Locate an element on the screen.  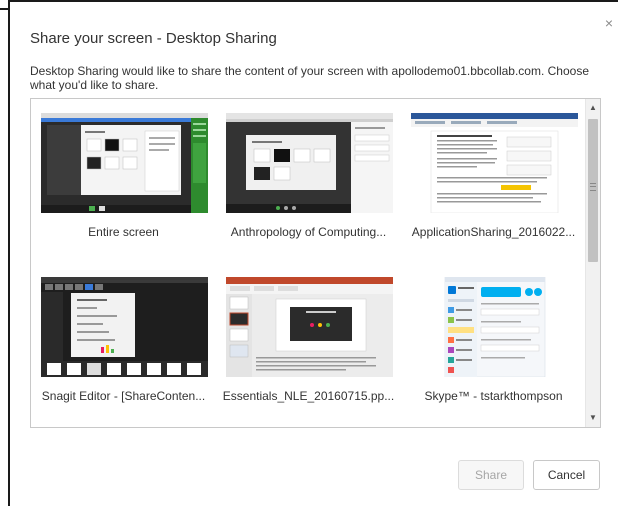
dialog-title: Share your screen - Desktop Sharing is located at coordinates (153, 38).